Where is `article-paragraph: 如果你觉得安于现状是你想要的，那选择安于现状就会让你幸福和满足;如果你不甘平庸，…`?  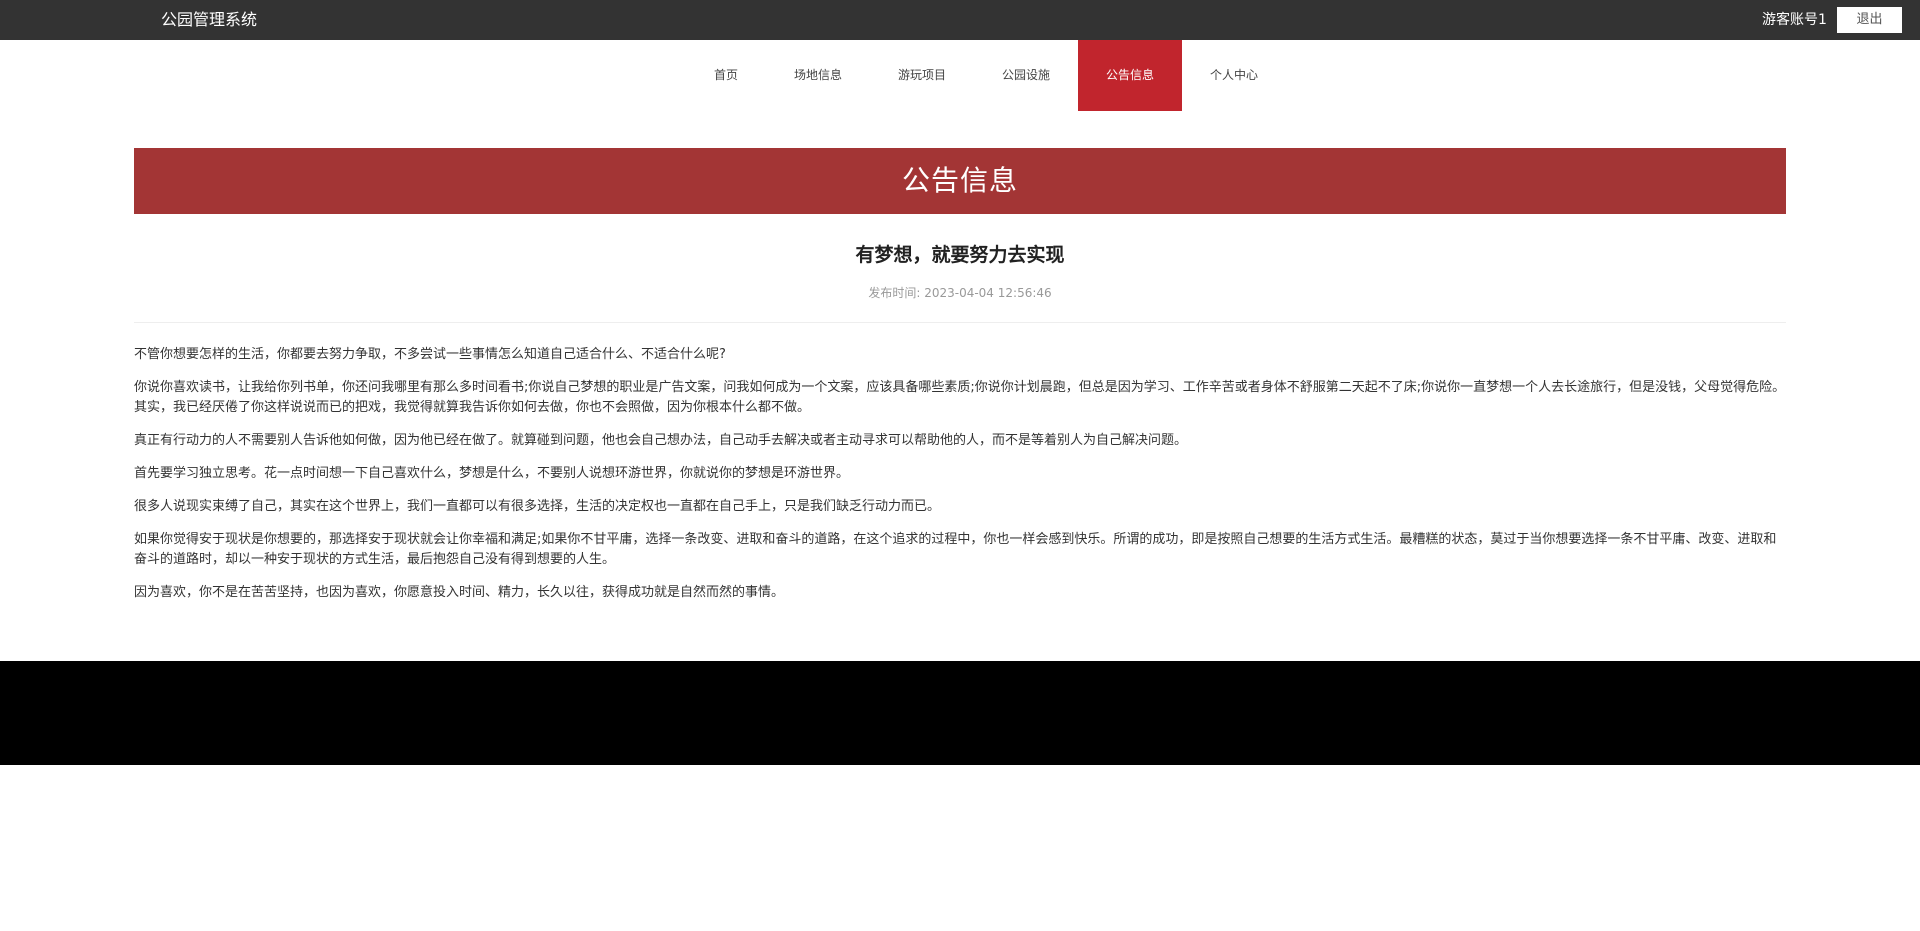 article-paragraph: 如果你觉得安于现状是你想要的，那选择安于现状就会让你幸福和满足;如果你不甘平庸，… is located at coordinates (955, 549).